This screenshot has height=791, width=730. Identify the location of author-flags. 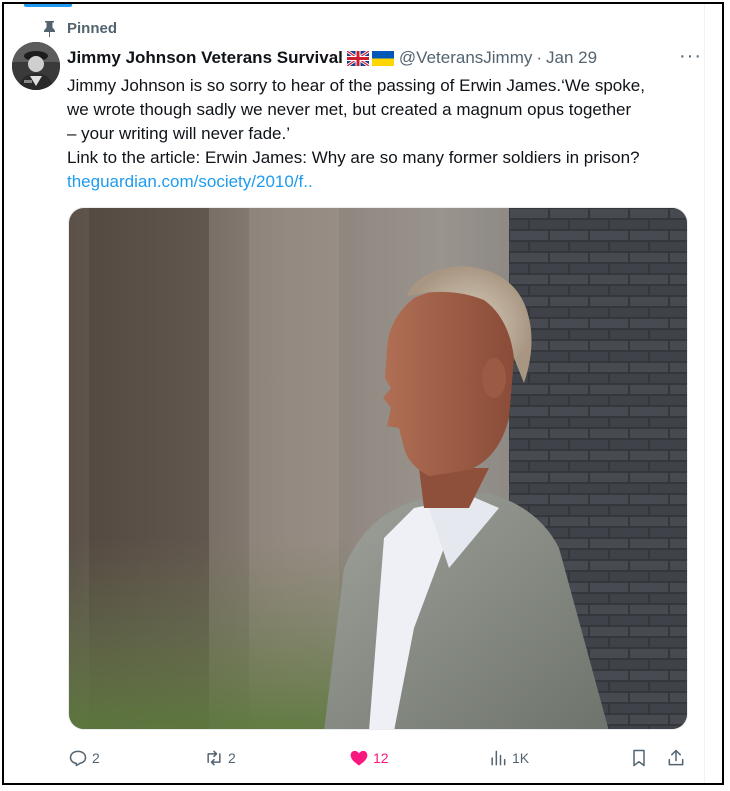
(370, 58).